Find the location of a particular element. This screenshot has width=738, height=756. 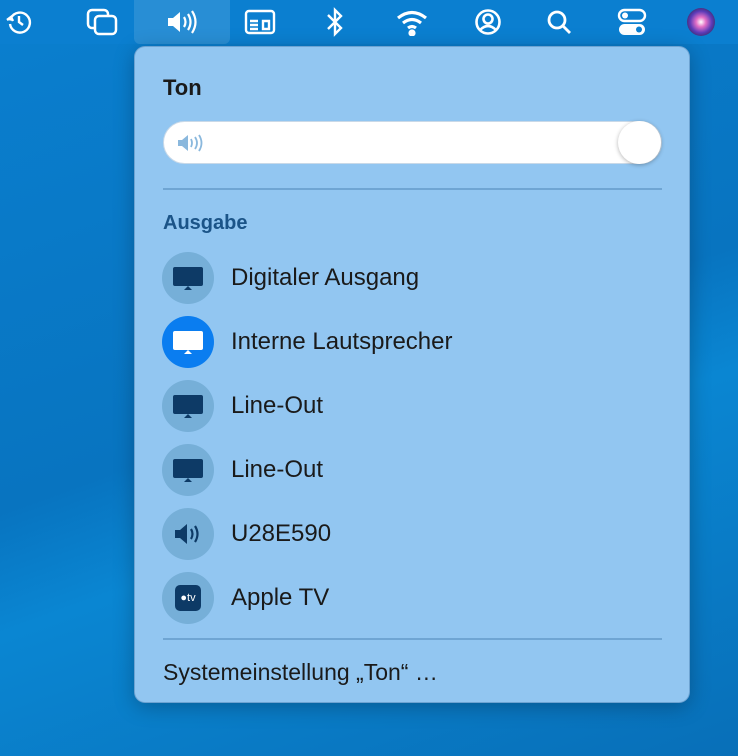

volume-slider-knob is located at coordinates (639, 142).